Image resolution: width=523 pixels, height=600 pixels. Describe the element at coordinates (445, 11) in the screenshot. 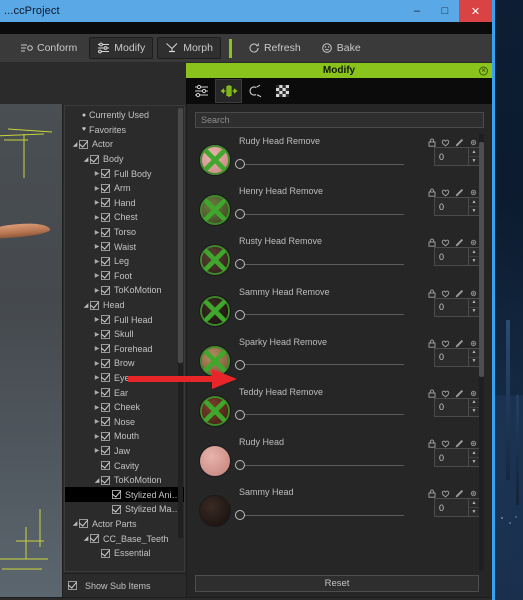

I see `maximize-button: □` at that location.